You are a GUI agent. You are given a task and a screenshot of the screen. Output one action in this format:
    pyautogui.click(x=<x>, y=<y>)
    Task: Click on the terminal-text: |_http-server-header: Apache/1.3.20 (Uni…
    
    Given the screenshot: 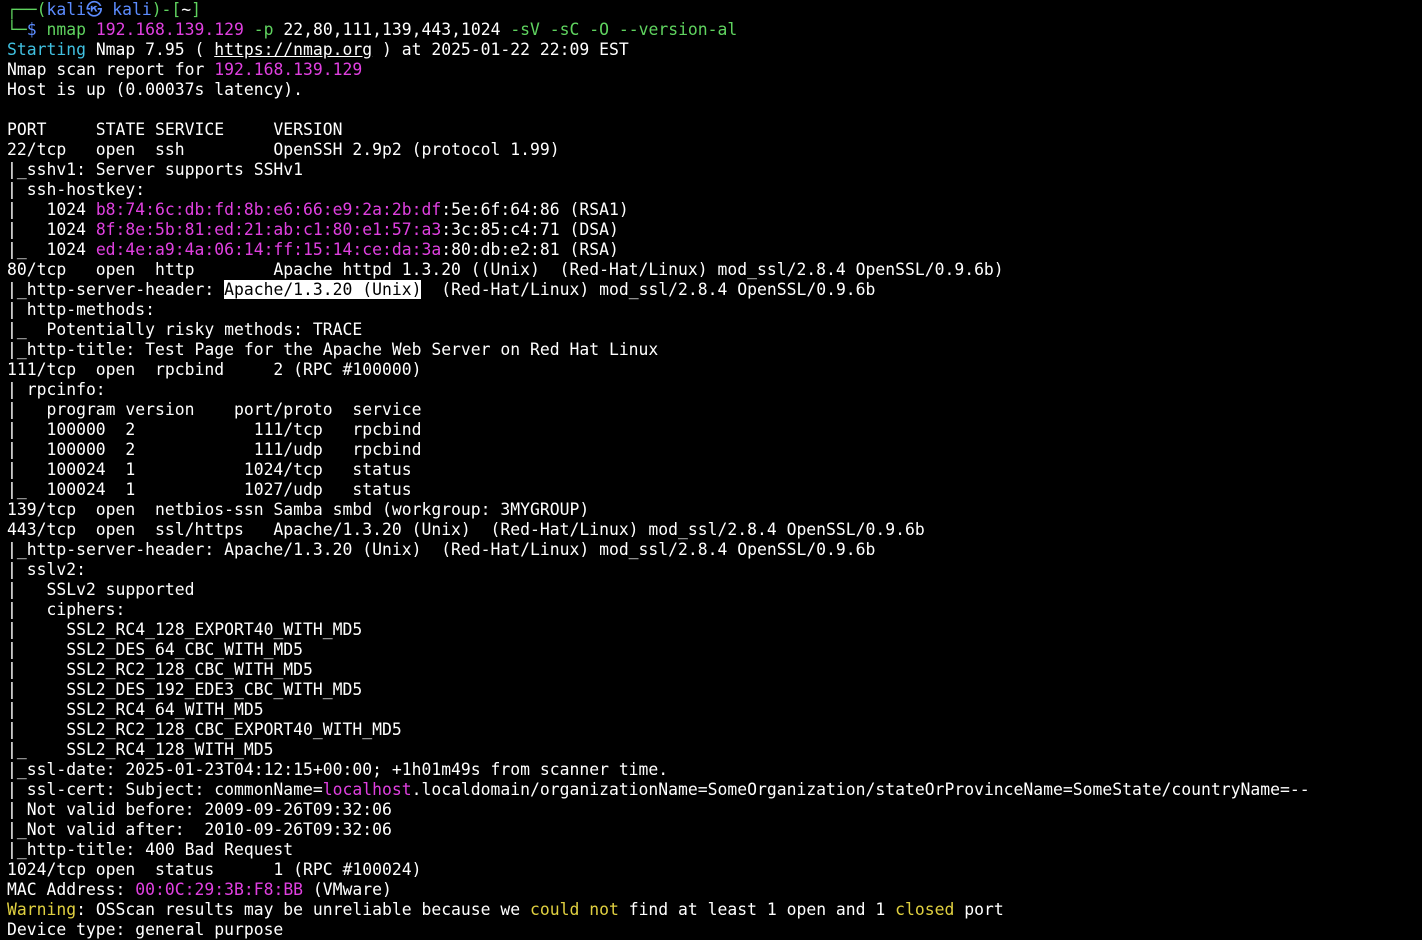 What is the action you would take?
    pyautogui.click(x=441, y=549)
    